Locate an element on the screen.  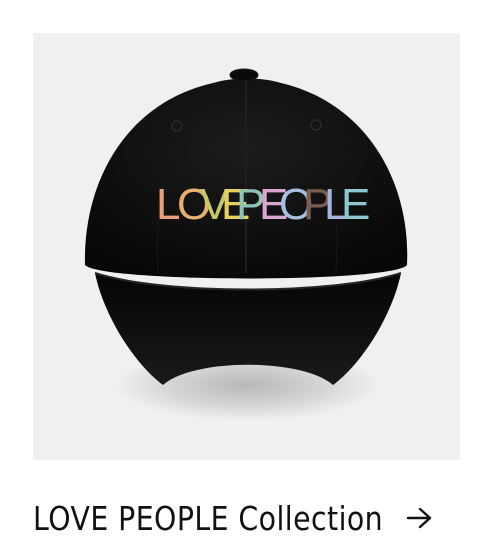
svg-text: E is located at coordinates (355, 204).